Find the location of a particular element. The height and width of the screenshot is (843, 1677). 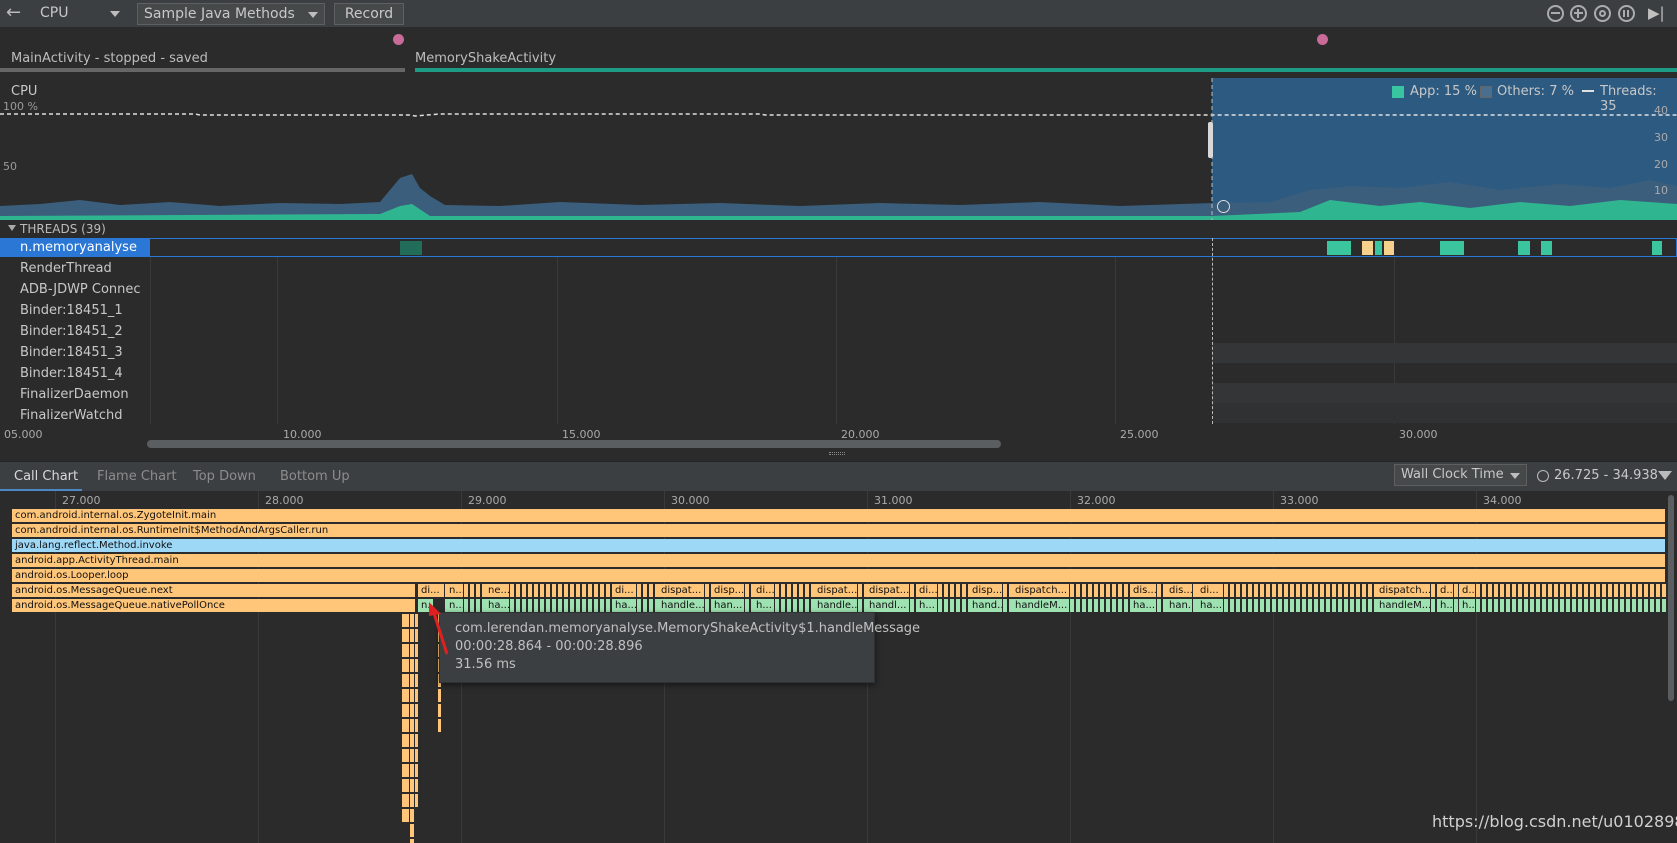

method-frame: android.os.Looper.loop is located at coordinates (839, 575).